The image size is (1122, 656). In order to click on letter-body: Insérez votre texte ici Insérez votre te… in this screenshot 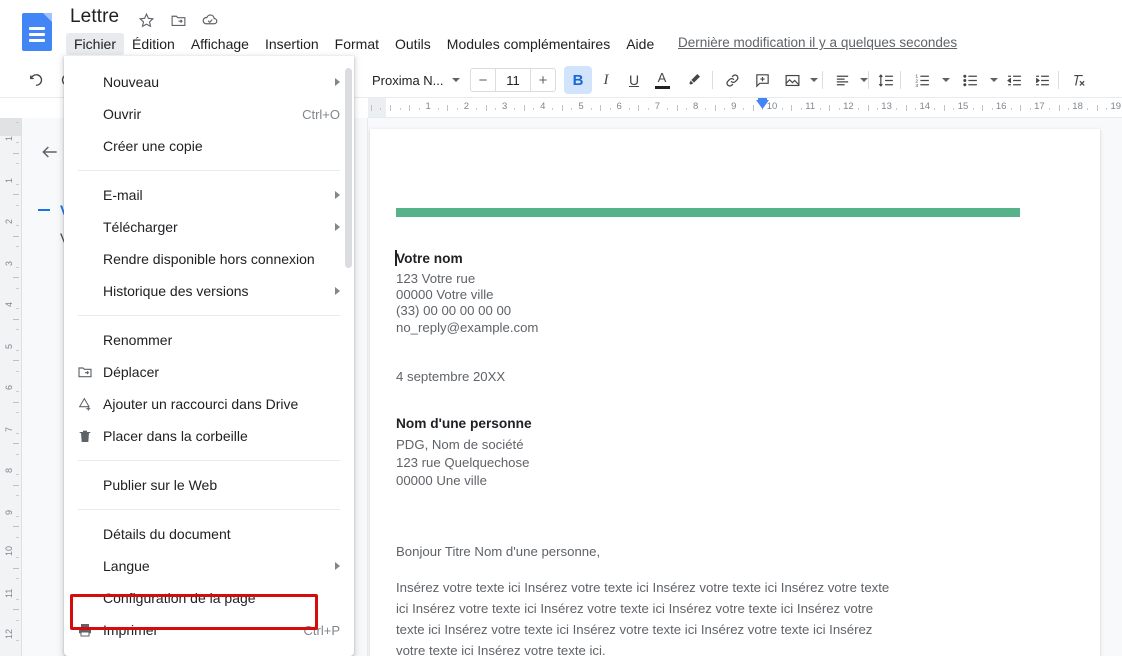, I will do `click(643, 618)`.